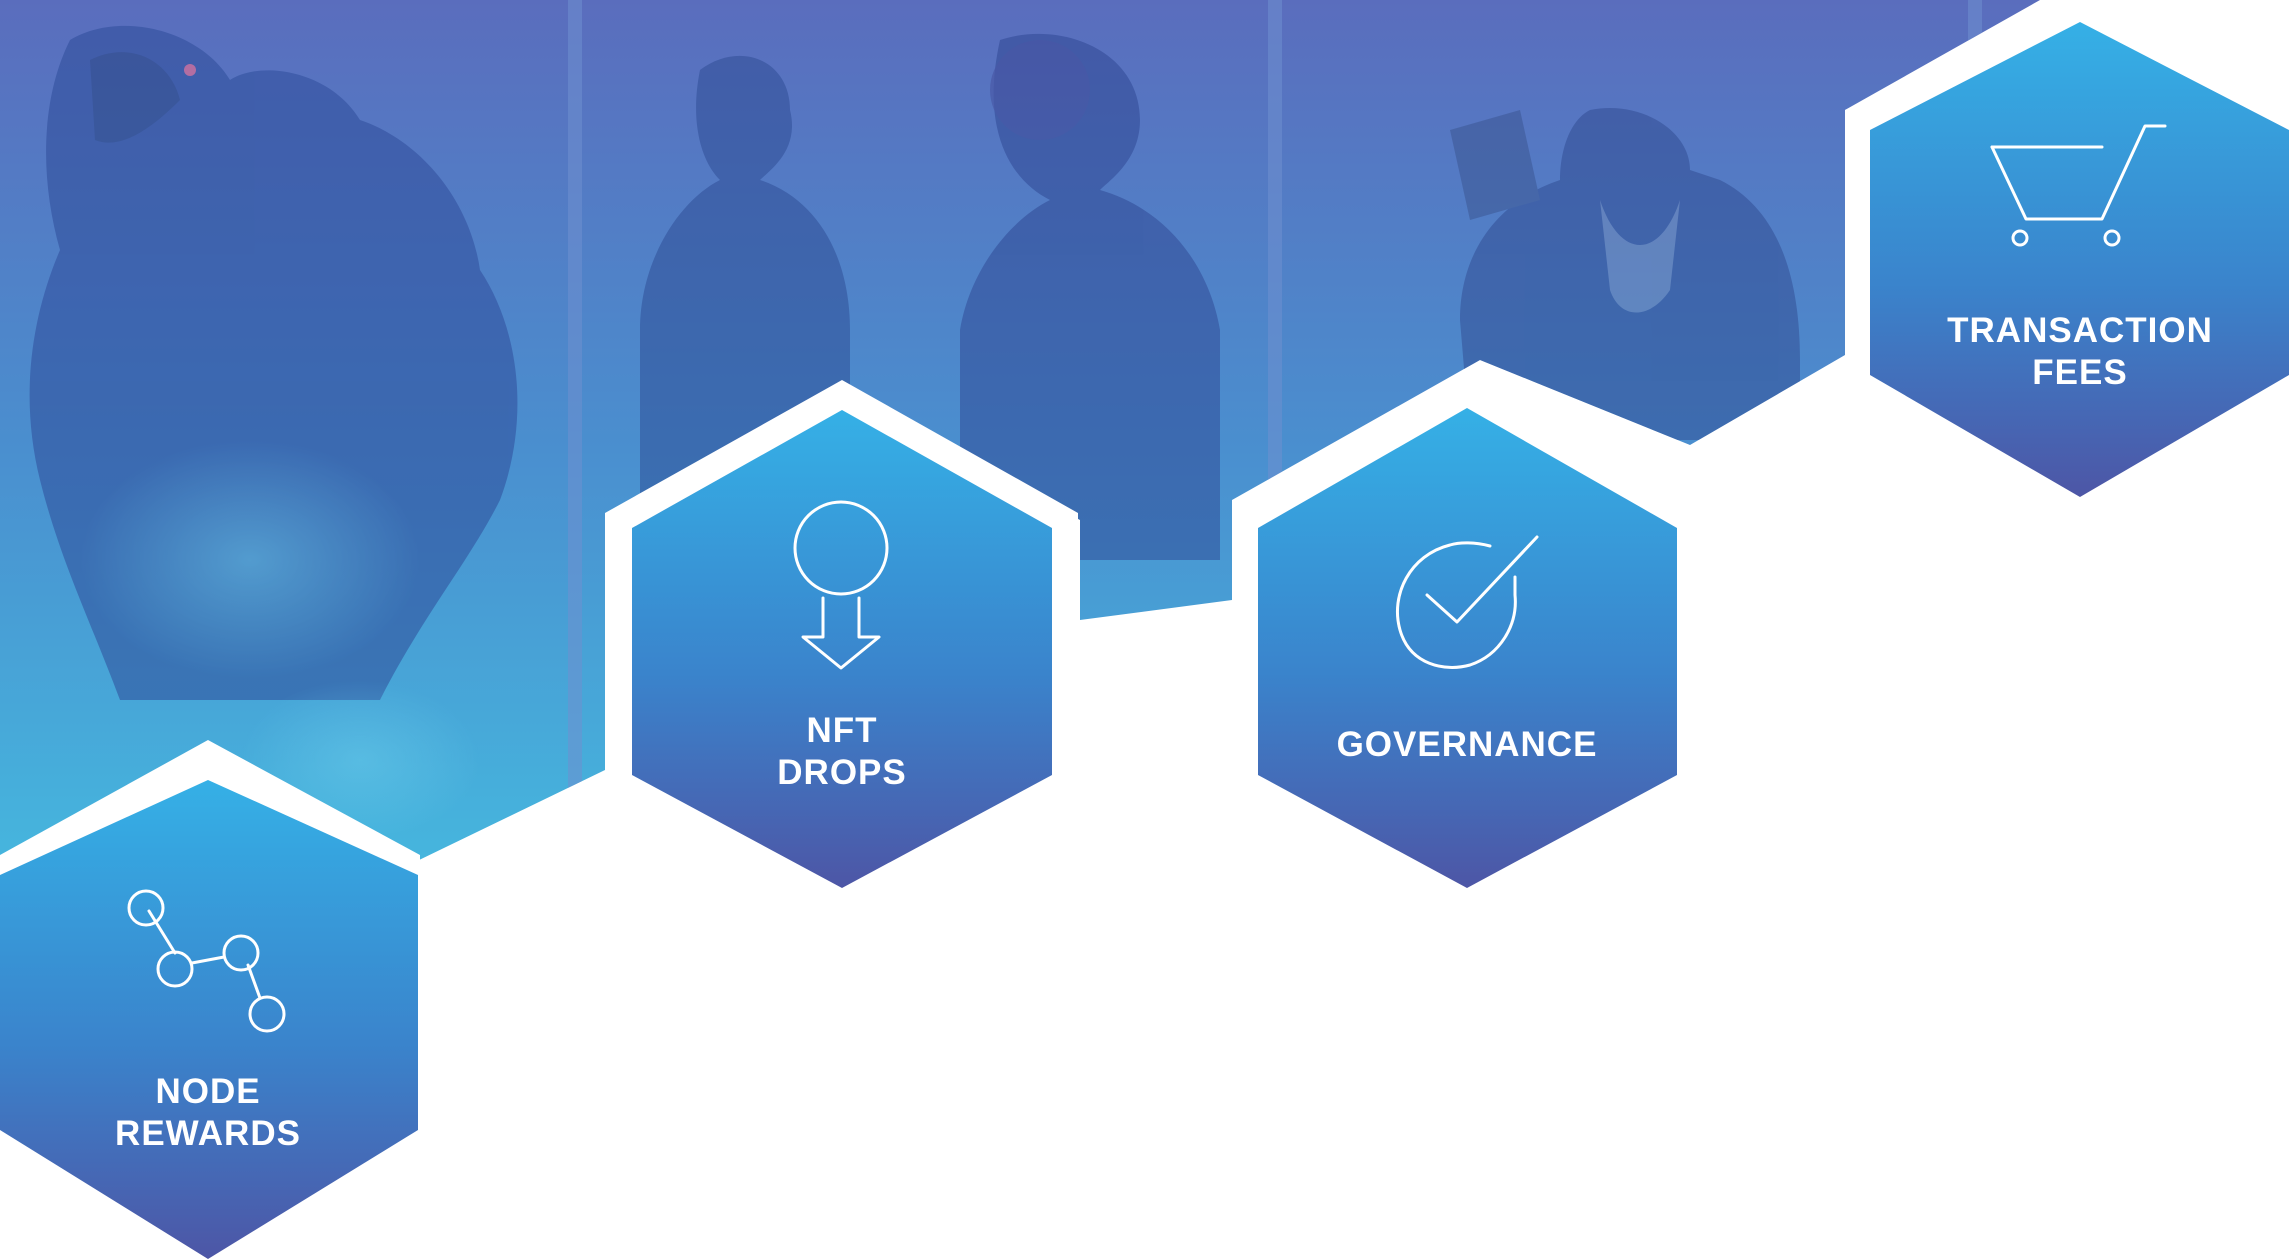  I want to click on node-rewards-label-line1: NODE, so click(207, 1091).